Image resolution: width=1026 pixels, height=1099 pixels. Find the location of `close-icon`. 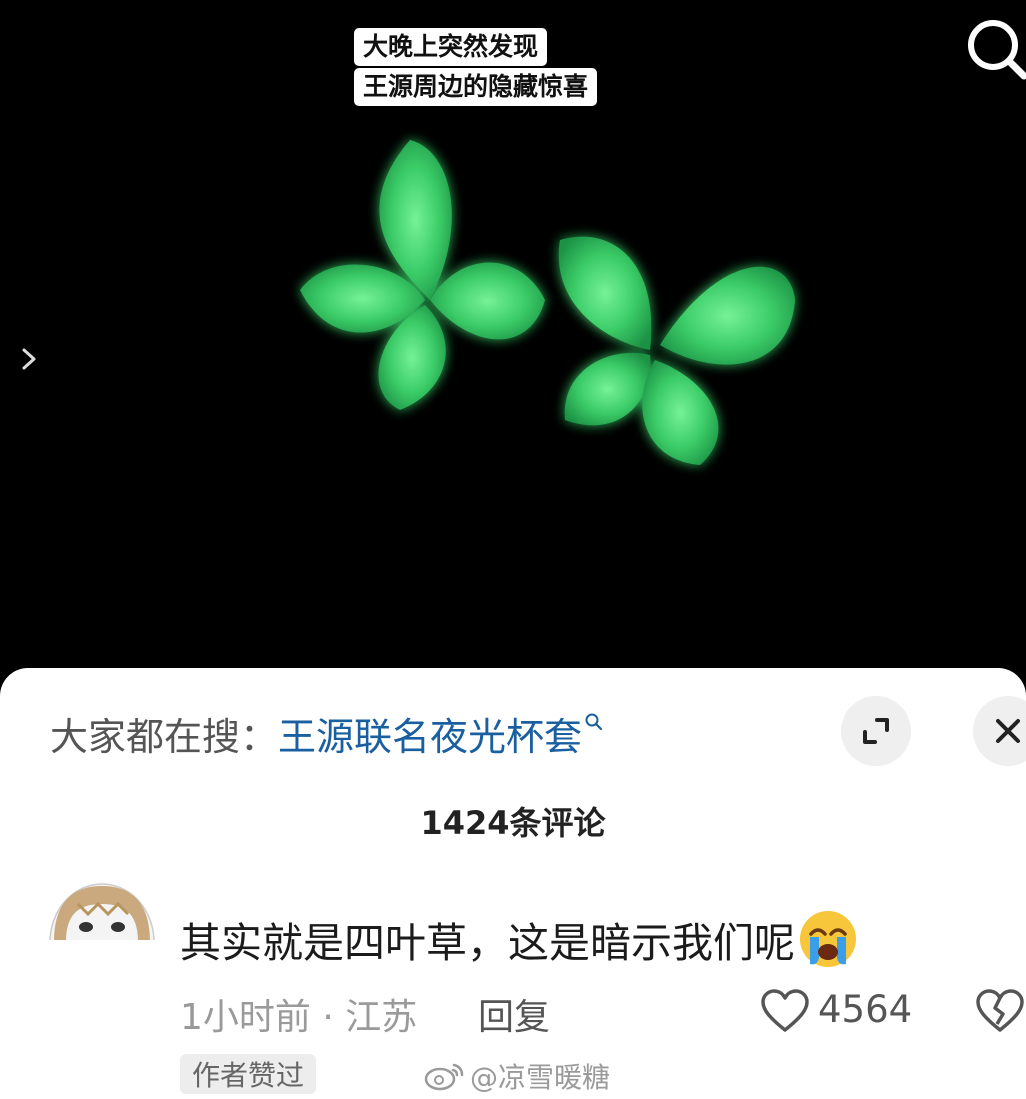

close-icon is located at coordinates (1008, 731).